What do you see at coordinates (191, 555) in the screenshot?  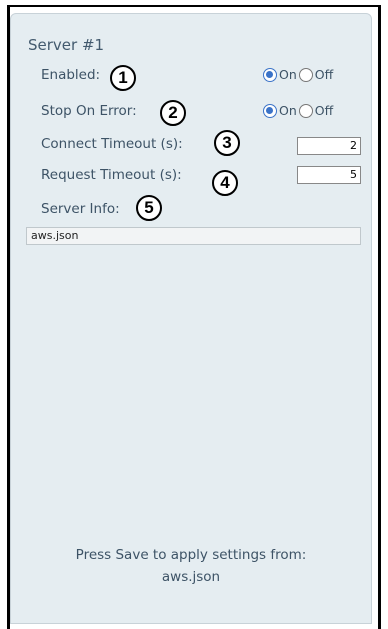 I see `footer-instruction: Press Save to apply settings from:` at bounding box center [191, 555].